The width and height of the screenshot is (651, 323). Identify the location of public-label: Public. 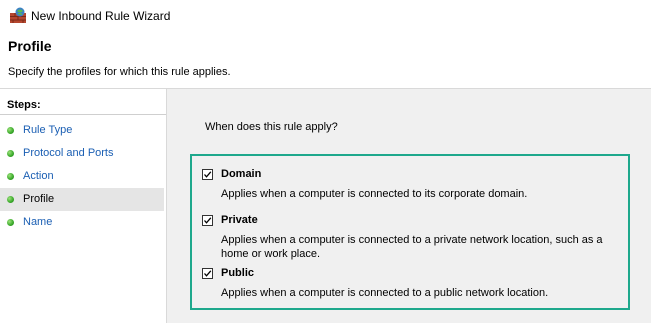
(237, 273).